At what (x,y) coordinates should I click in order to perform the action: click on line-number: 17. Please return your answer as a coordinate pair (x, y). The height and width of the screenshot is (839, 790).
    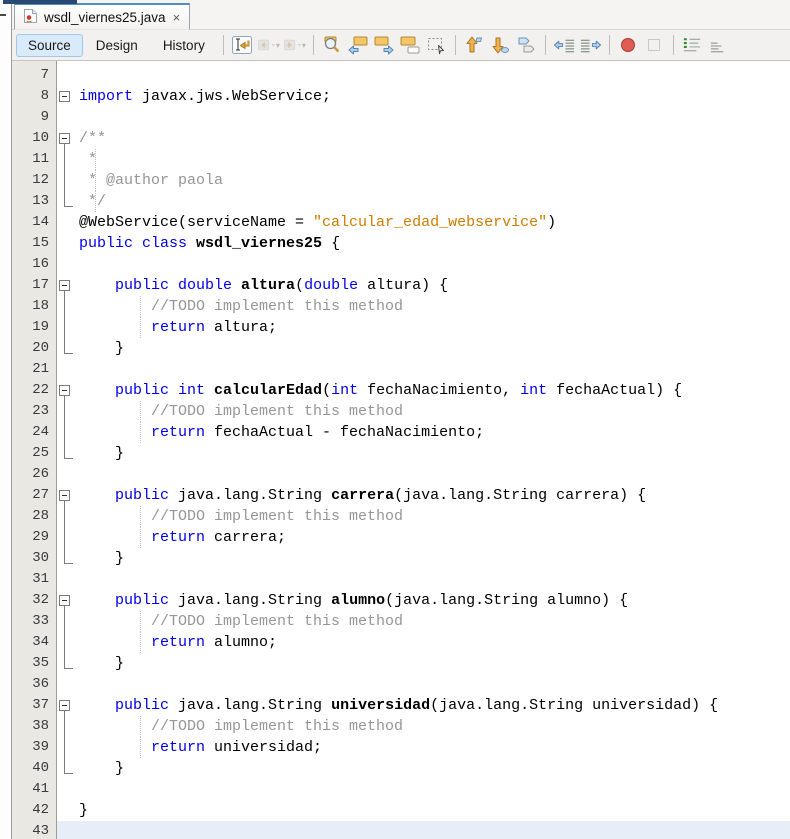
    Looking at the image, I should click on (34, 285).